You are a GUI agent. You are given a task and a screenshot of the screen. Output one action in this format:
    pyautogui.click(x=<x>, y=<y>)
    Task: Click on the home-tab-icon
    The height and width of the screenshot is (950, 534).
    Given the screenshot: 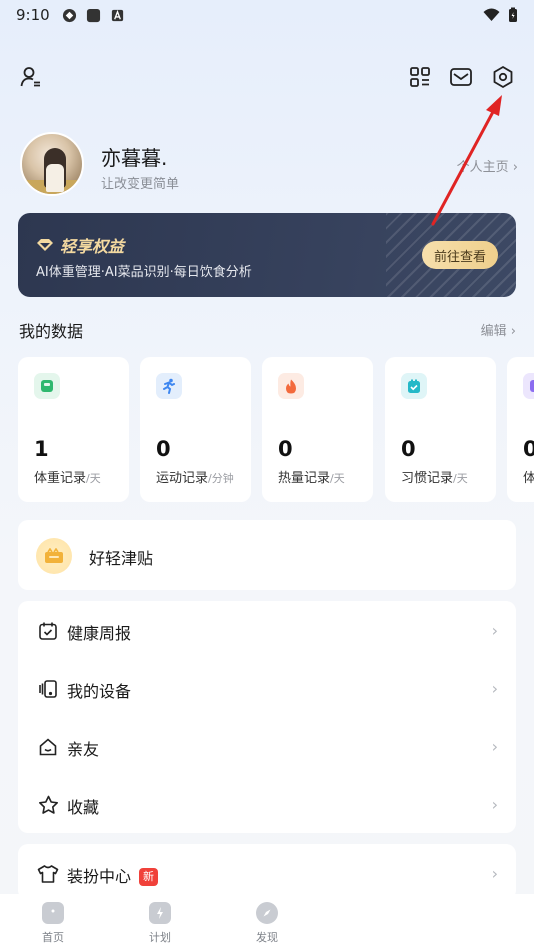 What is the action you would take?
    pyautogui.click(x=53, y=913)
    